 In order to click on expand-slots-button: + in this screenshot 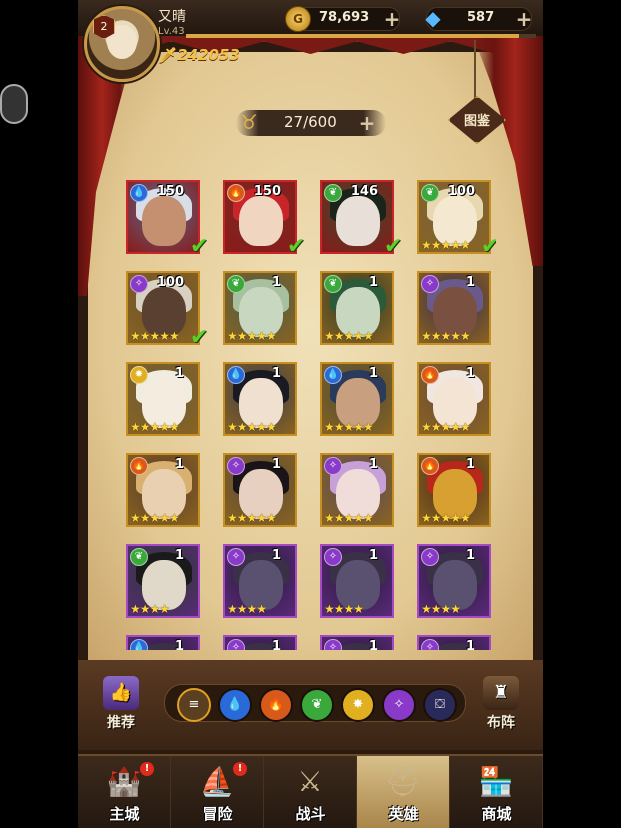, I will do `click(367, 123)`.